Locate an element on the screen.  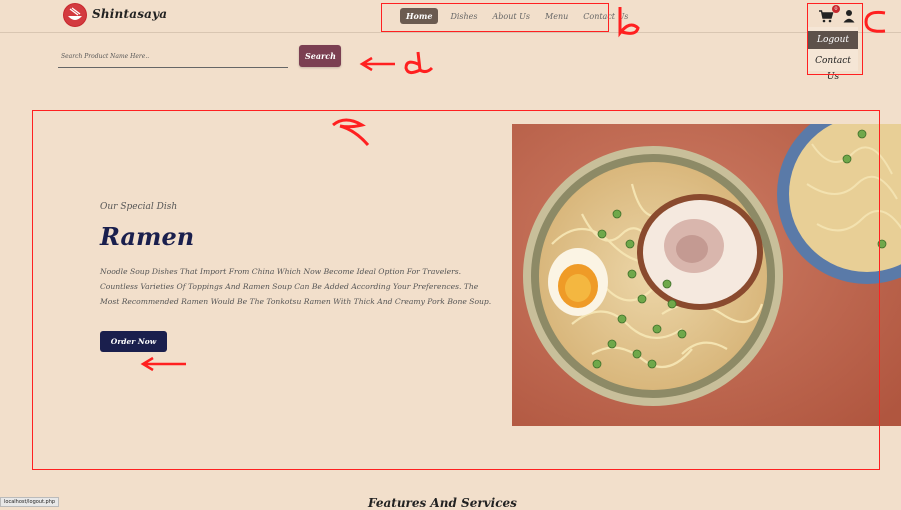
features-section-heading: Features And Services is located at coordinates (442, 503).